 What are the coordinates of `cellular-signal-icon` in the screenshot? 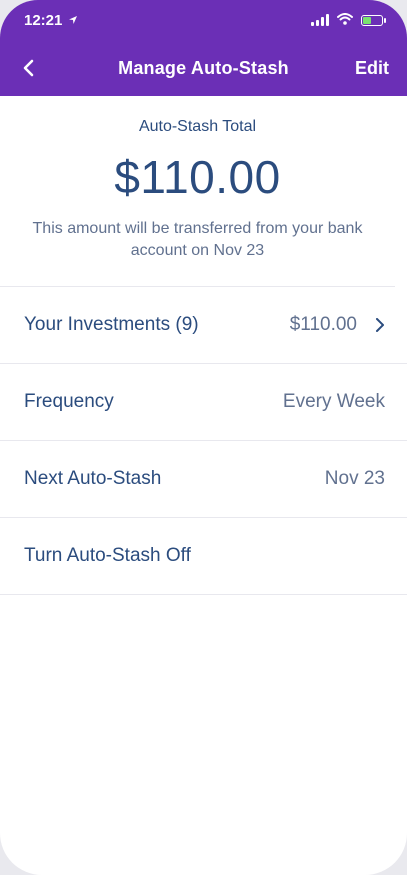 It's located at (320, 20).